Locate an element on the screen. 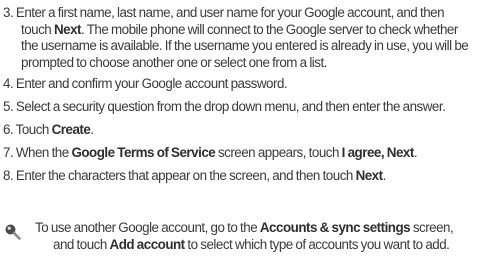  bold-term: Accounts & sync settings is located at coordinates (335, 227).